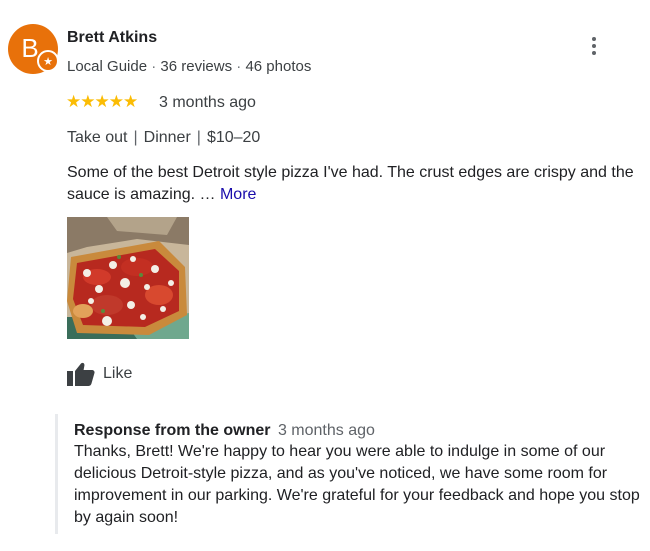 This screenshot has width=650, height=551. What do you see at coordinates (33, 49) in the screenshot?
I see `avatar: B ★` at bounding box center [33, 49].